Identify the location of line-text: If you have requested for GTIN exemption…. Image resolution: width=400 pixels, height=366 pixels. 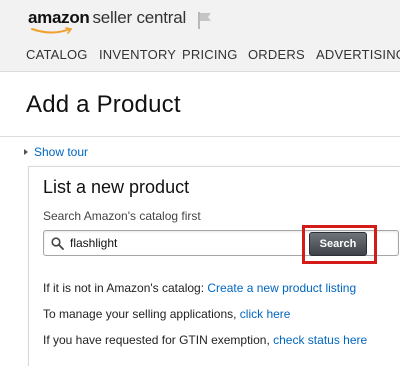
(156, 340).